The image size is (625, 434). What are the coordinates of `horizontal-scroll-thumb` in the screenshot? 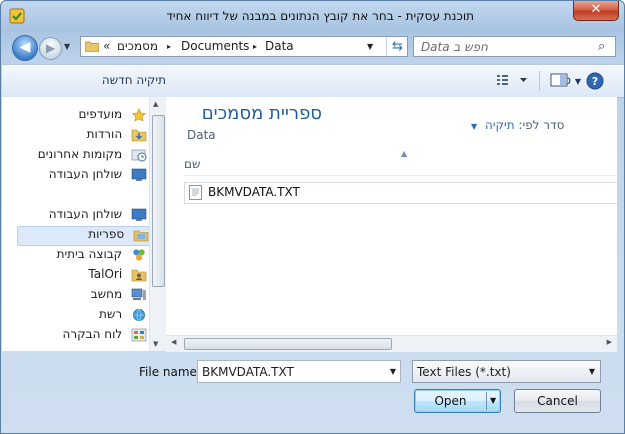 It's located at (288, 344).